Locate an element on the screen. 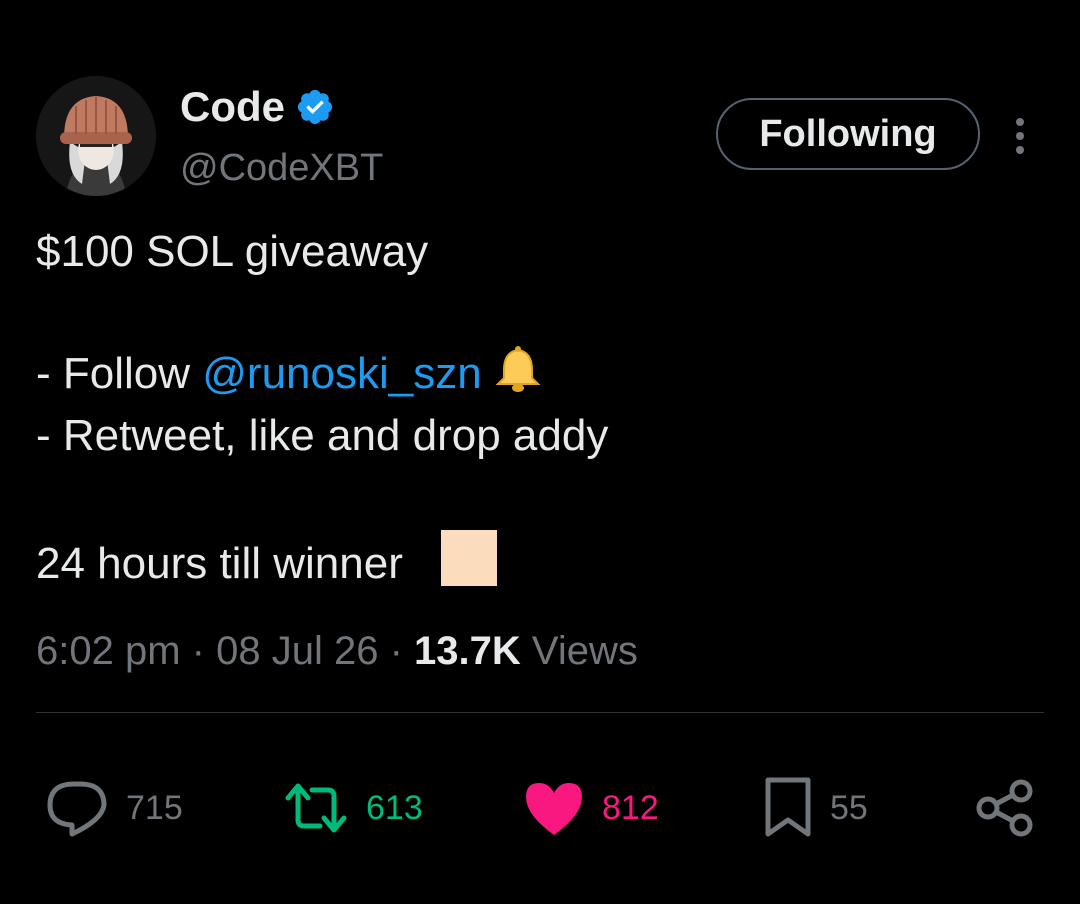 The height and width of the screenshot is (904, 1080). bookmark-icon is located at coordinates (788, 807).